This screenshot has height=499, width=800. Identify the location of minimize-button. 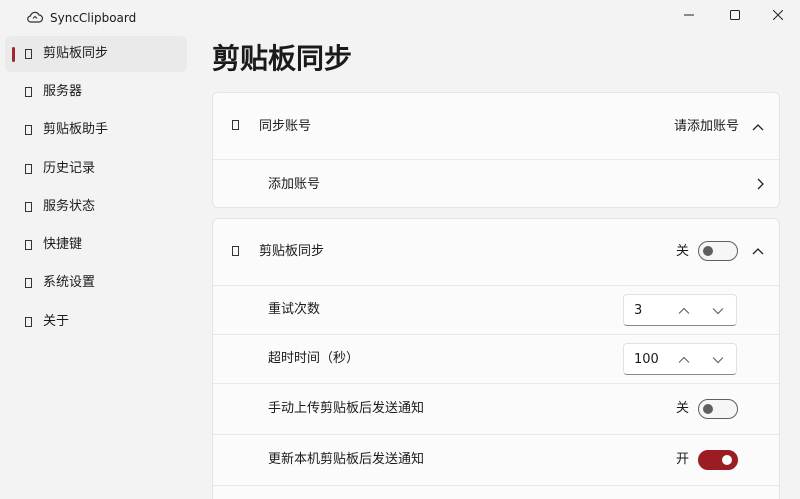
(689, 15).